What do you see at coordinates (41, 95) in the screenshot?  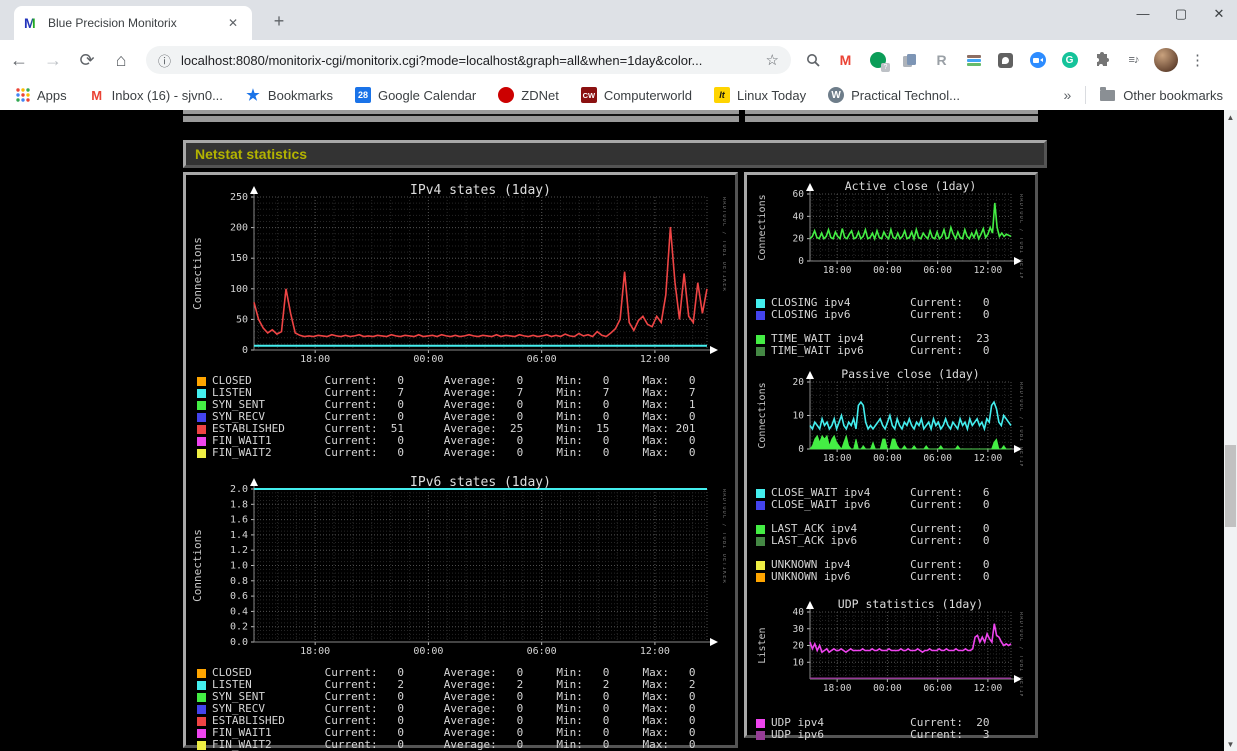 I see `apps-shortcut: Apps` at bounding box center [41, 95].